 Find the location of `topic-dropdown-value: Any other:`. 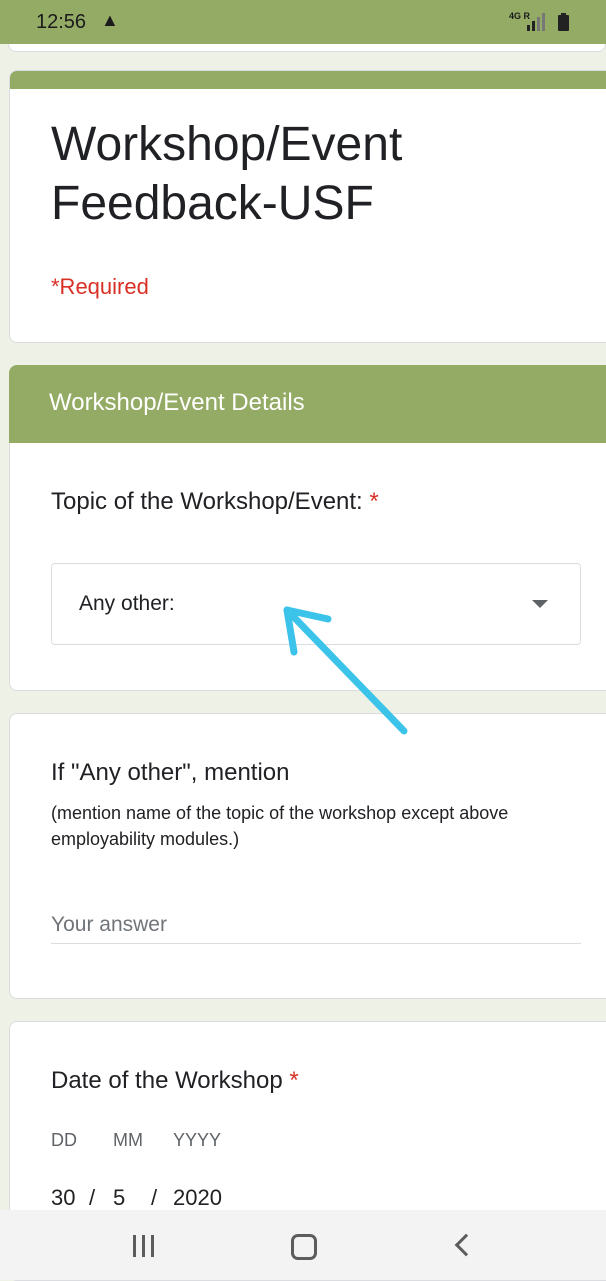

topic-dropdown-value: Any other: is located at coordinates (127, 603).